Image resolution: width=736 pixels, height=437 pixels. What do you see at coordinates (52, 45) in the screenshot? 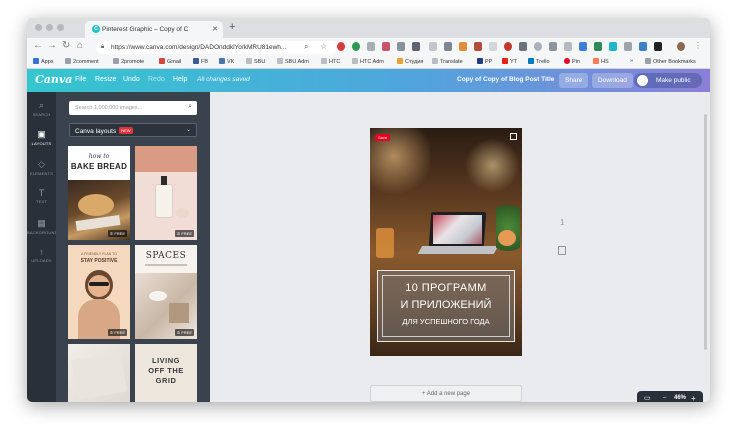
I see `forward-icon: →` at bounding box center [52, 45].